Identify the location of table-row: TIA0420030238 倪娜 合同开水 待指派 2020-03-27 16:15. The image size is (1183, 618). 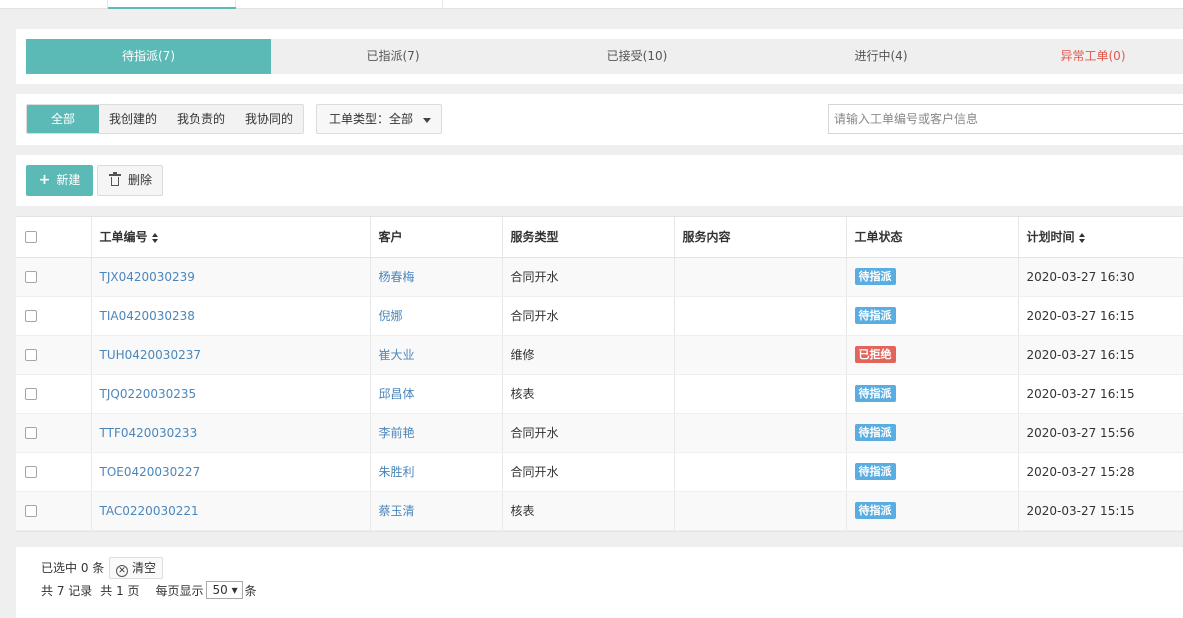
(599, 316).